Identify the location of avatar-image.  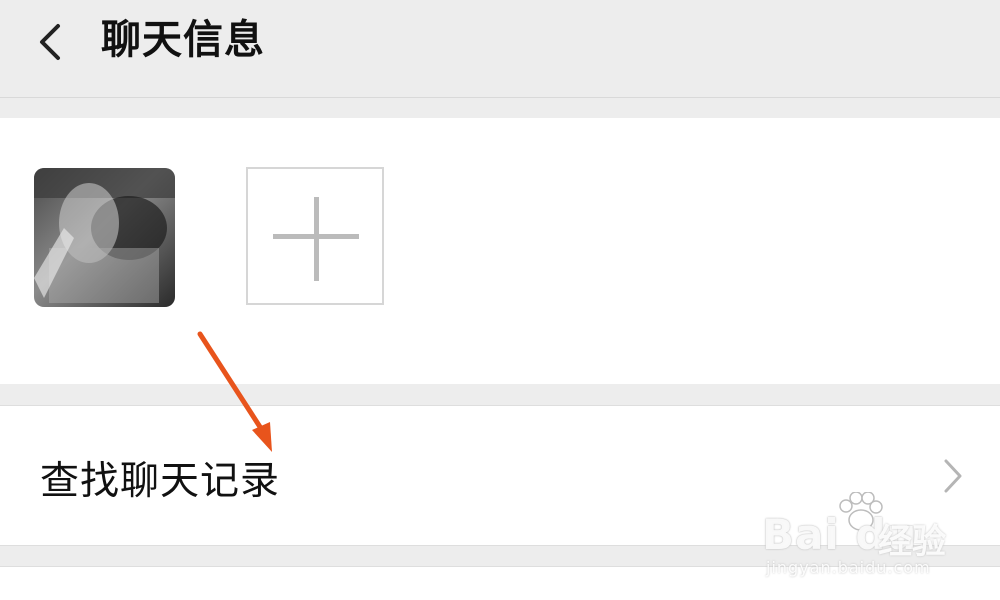
(104, 237).